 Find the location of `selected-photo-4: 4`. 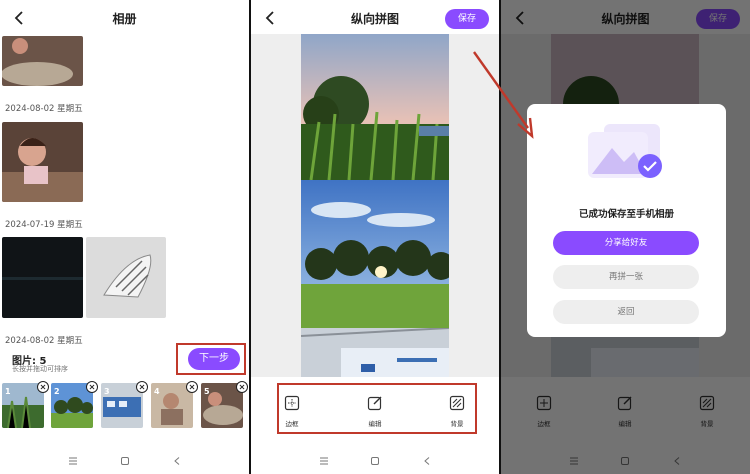

selected-photo-4: 4 is located at coordinates (174, 404).